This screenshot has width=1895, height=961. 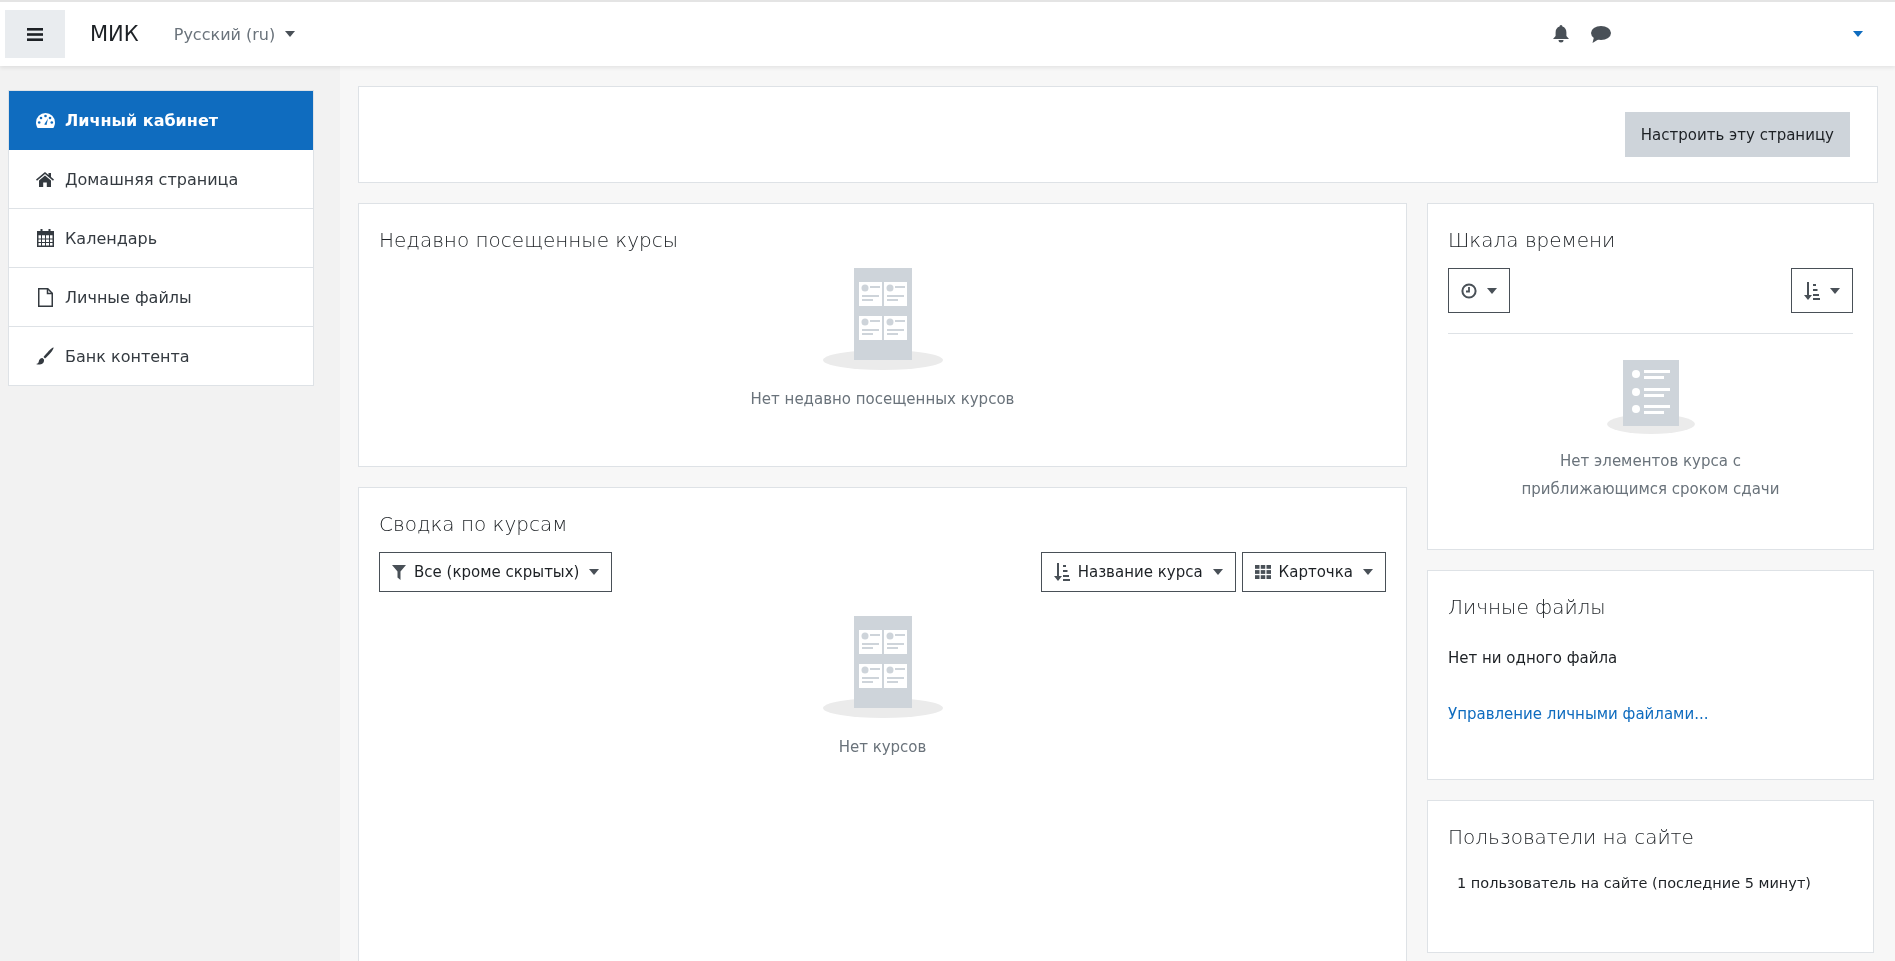 What do you see at coordinates (161, 179) in the screenshot?
I see `sidebar-item: Домашняя страница` at bounding box center [161, 179].